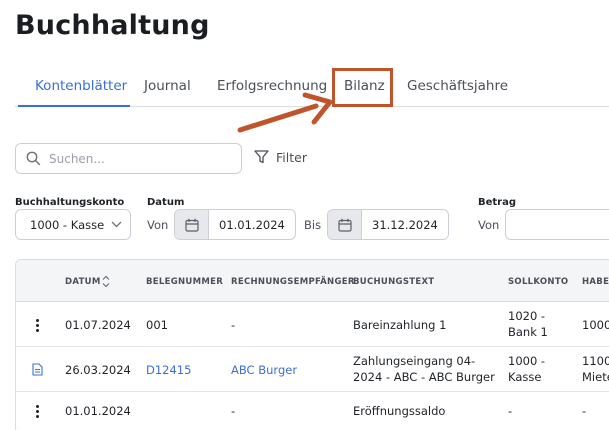 This screenshot has height=430, width=609. What do you see at coordinates (158, 225) in the screenshot?
I see `date-from-label: Von` at bounding box center [158, 225].